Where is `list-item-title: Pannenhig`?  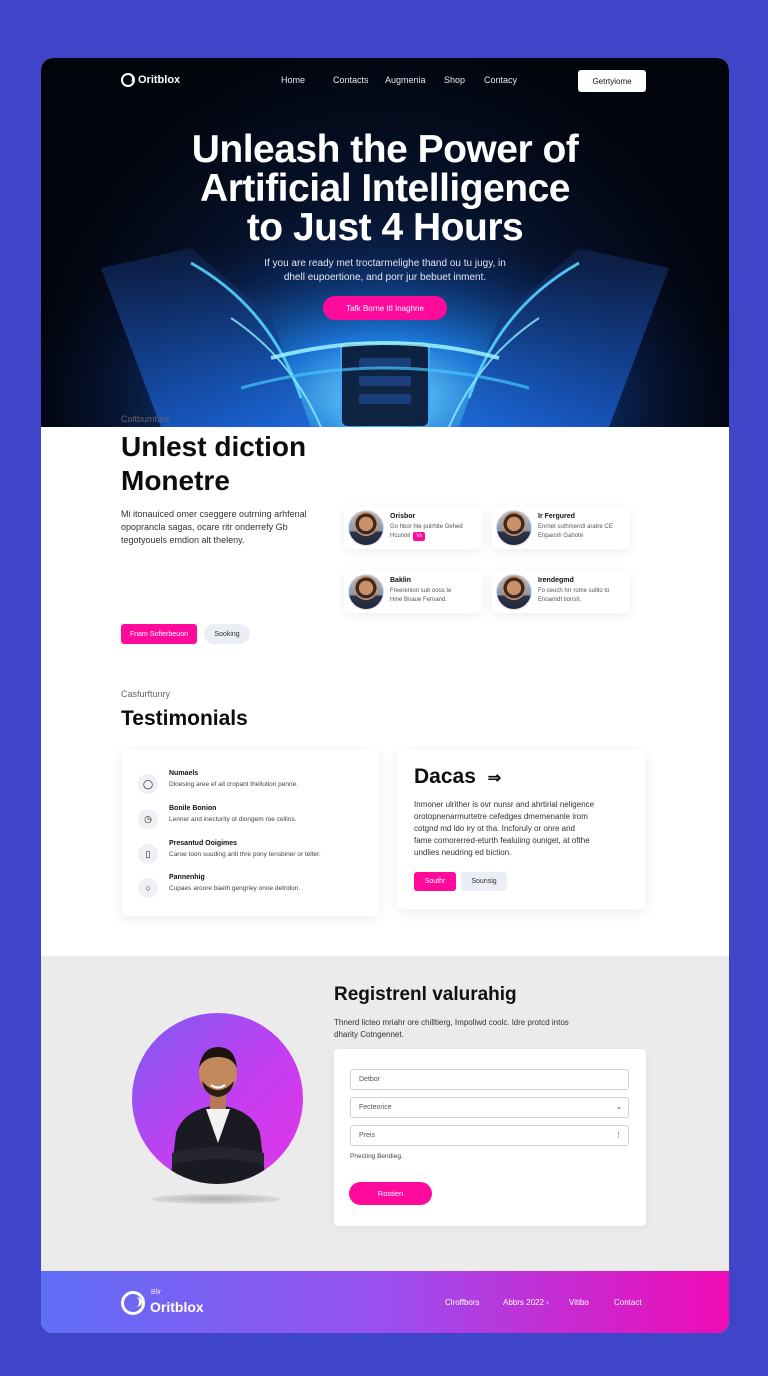
list-item-title: Pannenhig is located at coordinates (187, 877).